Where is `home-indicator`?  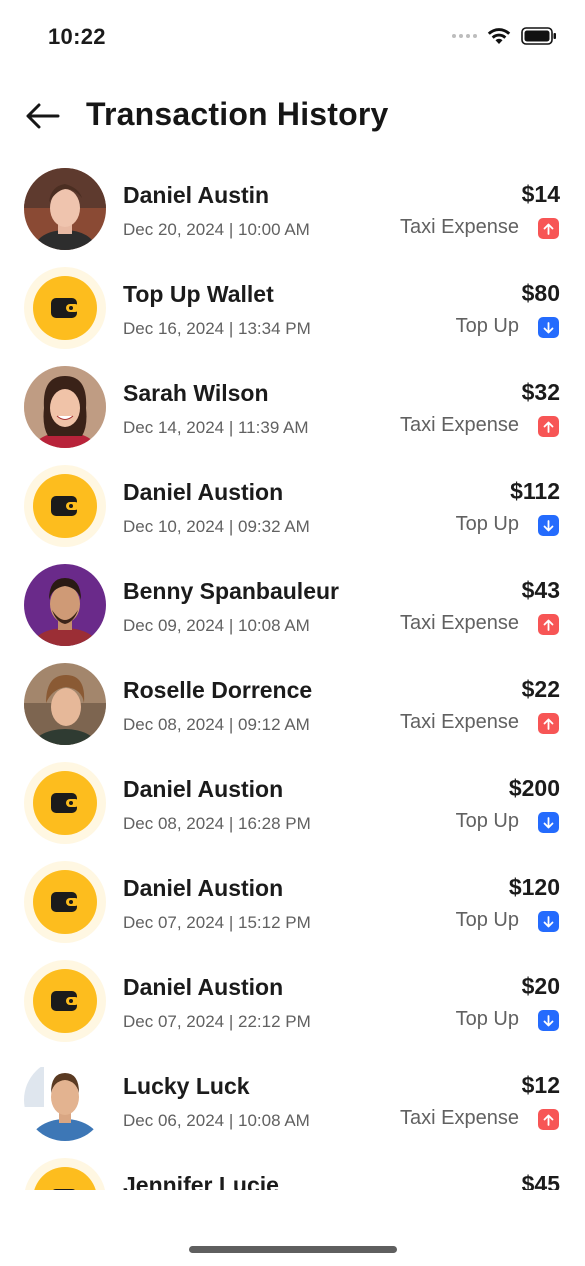 home-indicator is located at coordinates (293, 1249).